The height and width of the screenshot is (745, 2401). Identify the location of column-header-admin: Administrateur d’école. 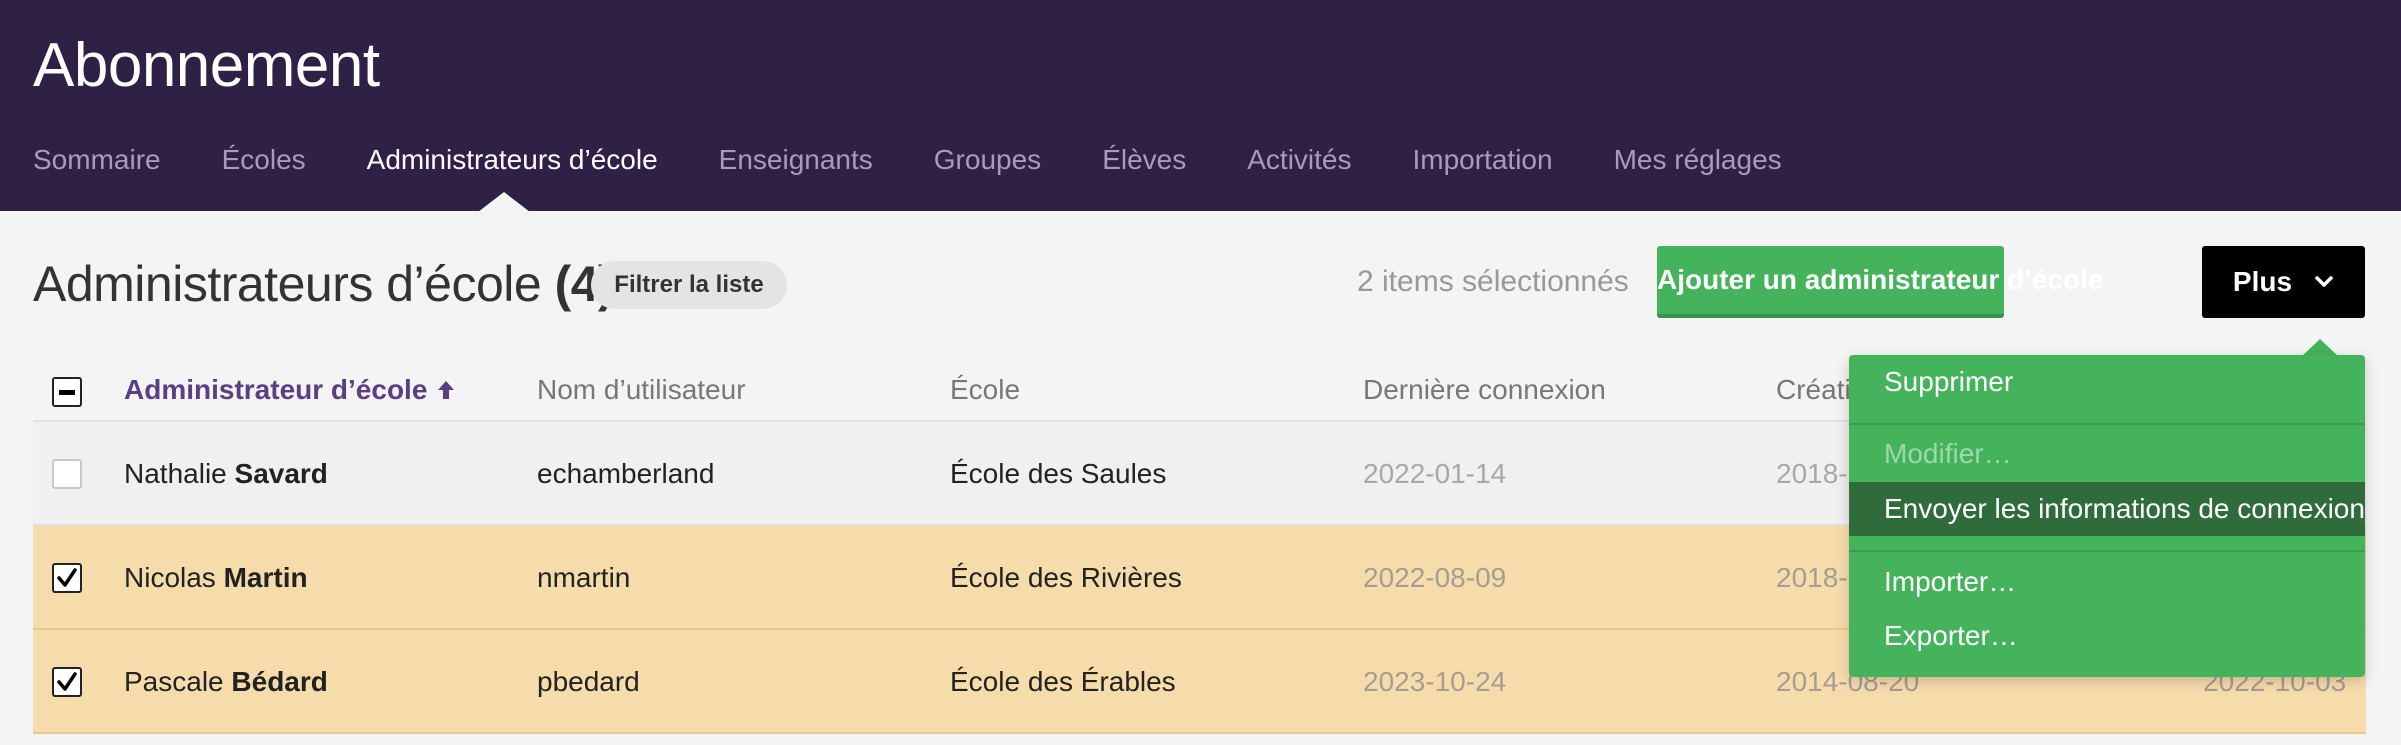
(289, 390).